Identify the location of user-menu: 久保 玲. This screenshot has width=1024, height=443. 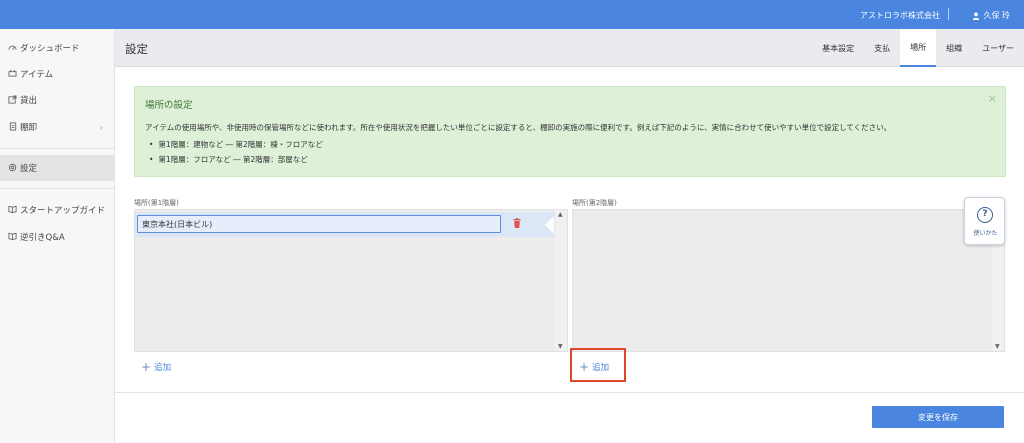
(991, 15).